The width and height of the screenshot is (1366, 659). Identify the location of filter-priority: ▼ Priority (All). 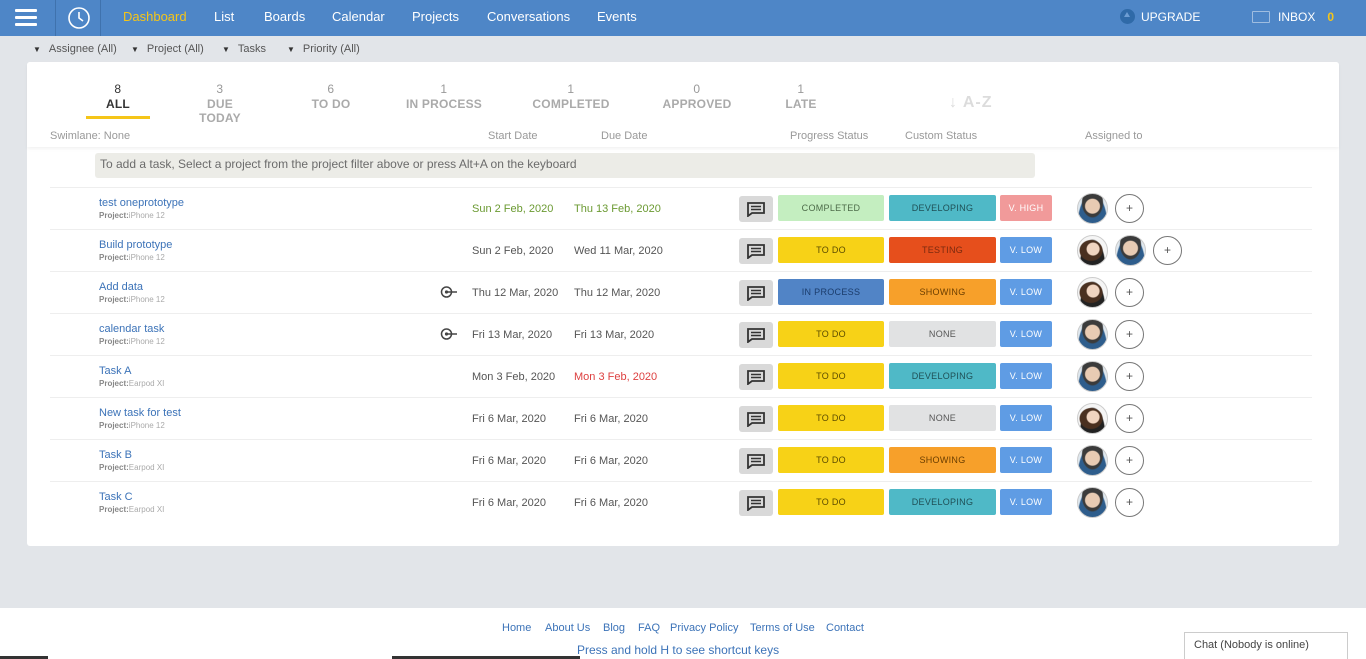
(323, 49).